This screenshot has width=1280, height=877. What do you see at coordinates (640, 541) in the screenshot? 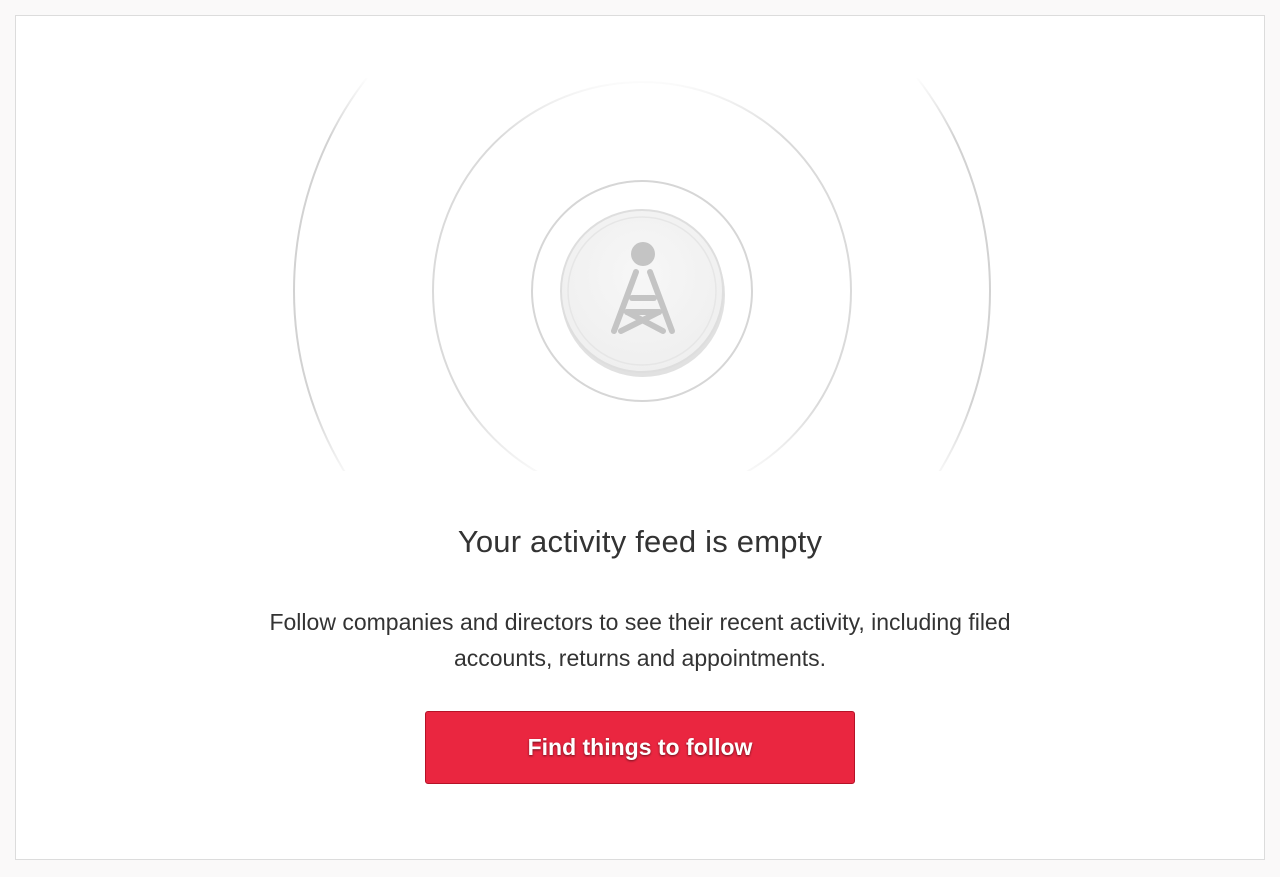
I see `empty-state-title: Your activity feed is empty` at bounding box center [640, 541].